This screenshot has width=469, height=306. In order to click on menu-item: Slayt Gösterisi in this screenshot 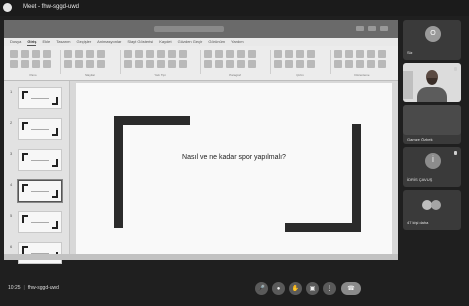, I will do `click(140, 42)`.